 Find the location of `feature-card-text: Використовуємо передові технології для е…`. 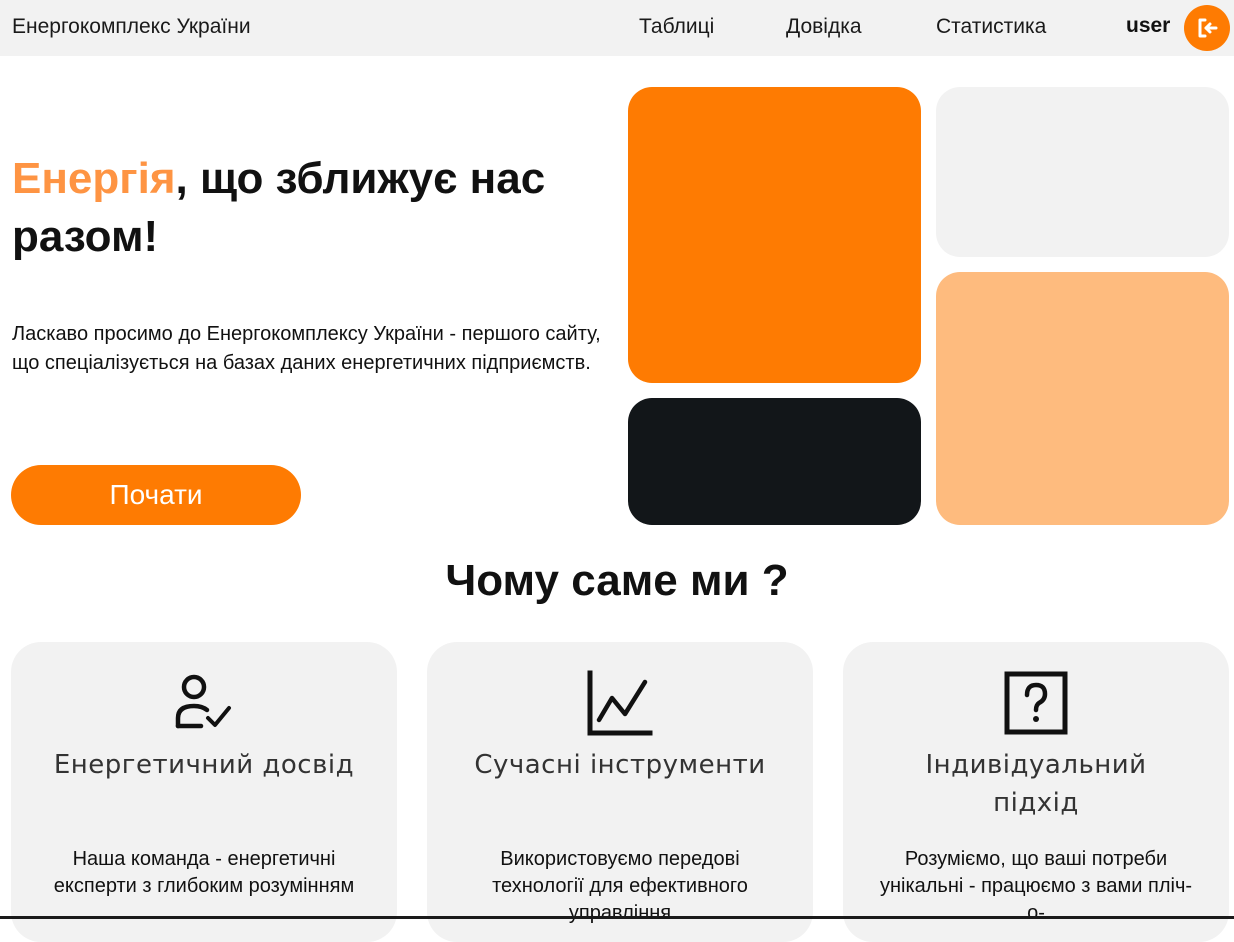

feature-card-text: Використовуємо передові технології для е… is located at coordinates (620, 886).